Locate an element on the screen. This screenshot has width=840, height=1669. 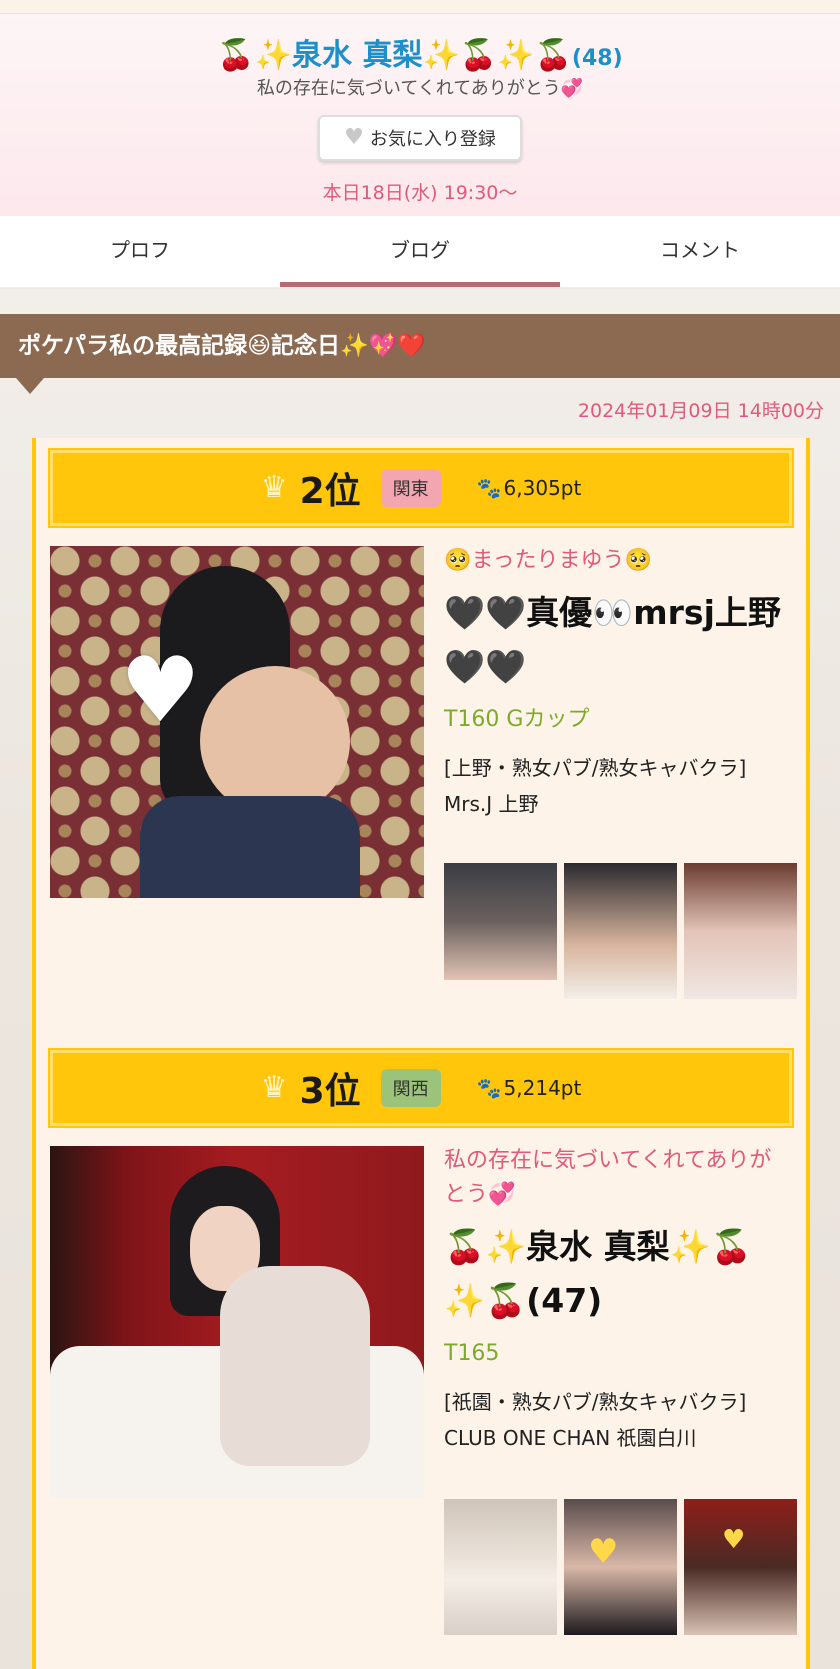
girl-spec: T160 Gカップ is located at coordinates (517, 719).